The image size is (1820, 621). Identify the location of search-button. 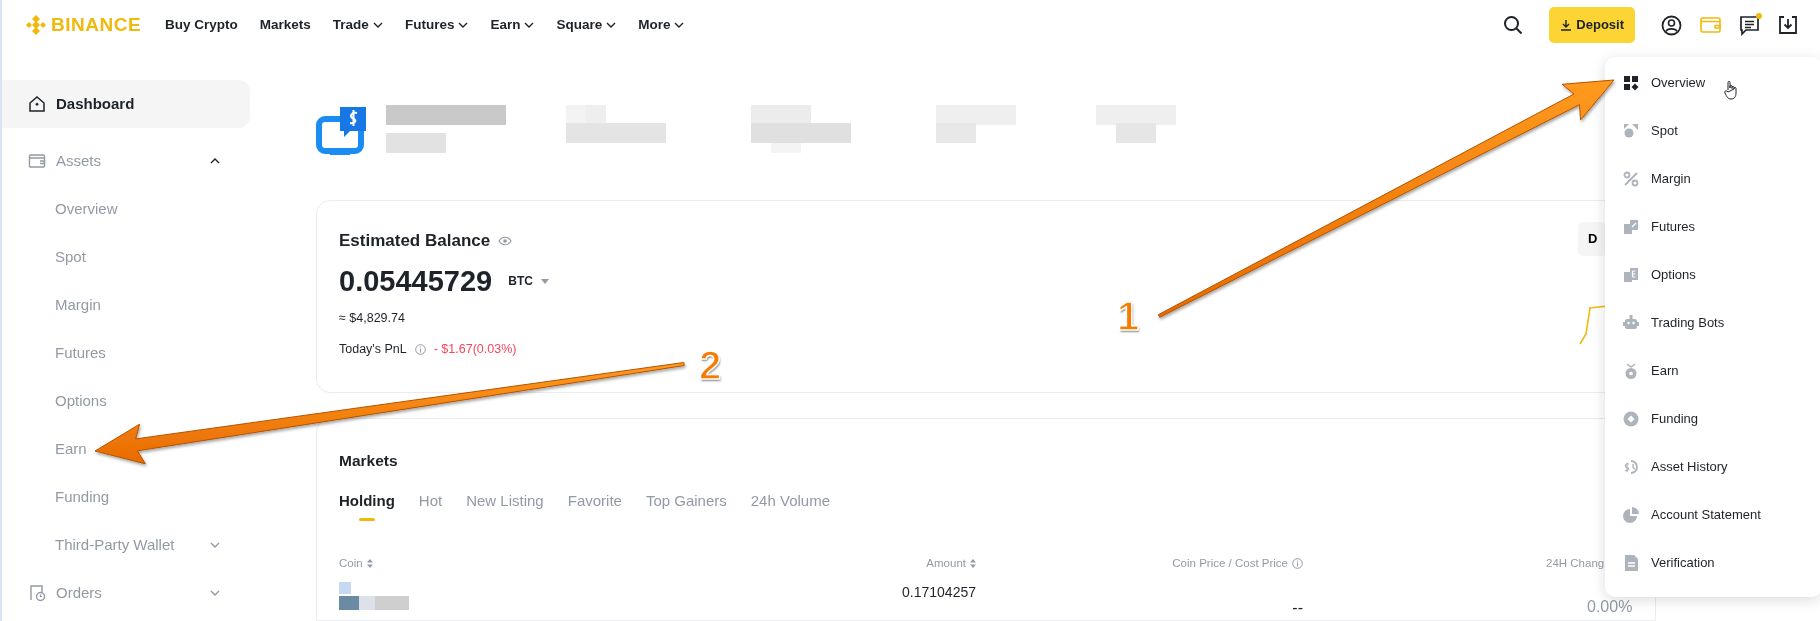
(1513, 25).